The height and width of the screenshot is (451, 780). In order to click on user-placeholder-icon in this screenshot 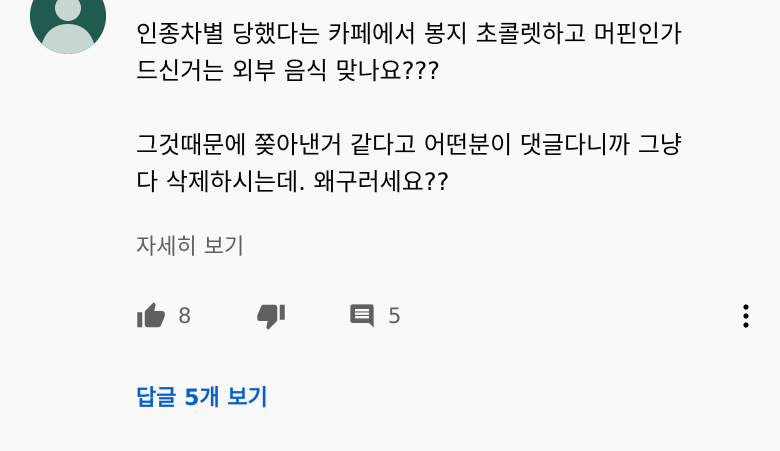, I will do `click(68, 27)`.